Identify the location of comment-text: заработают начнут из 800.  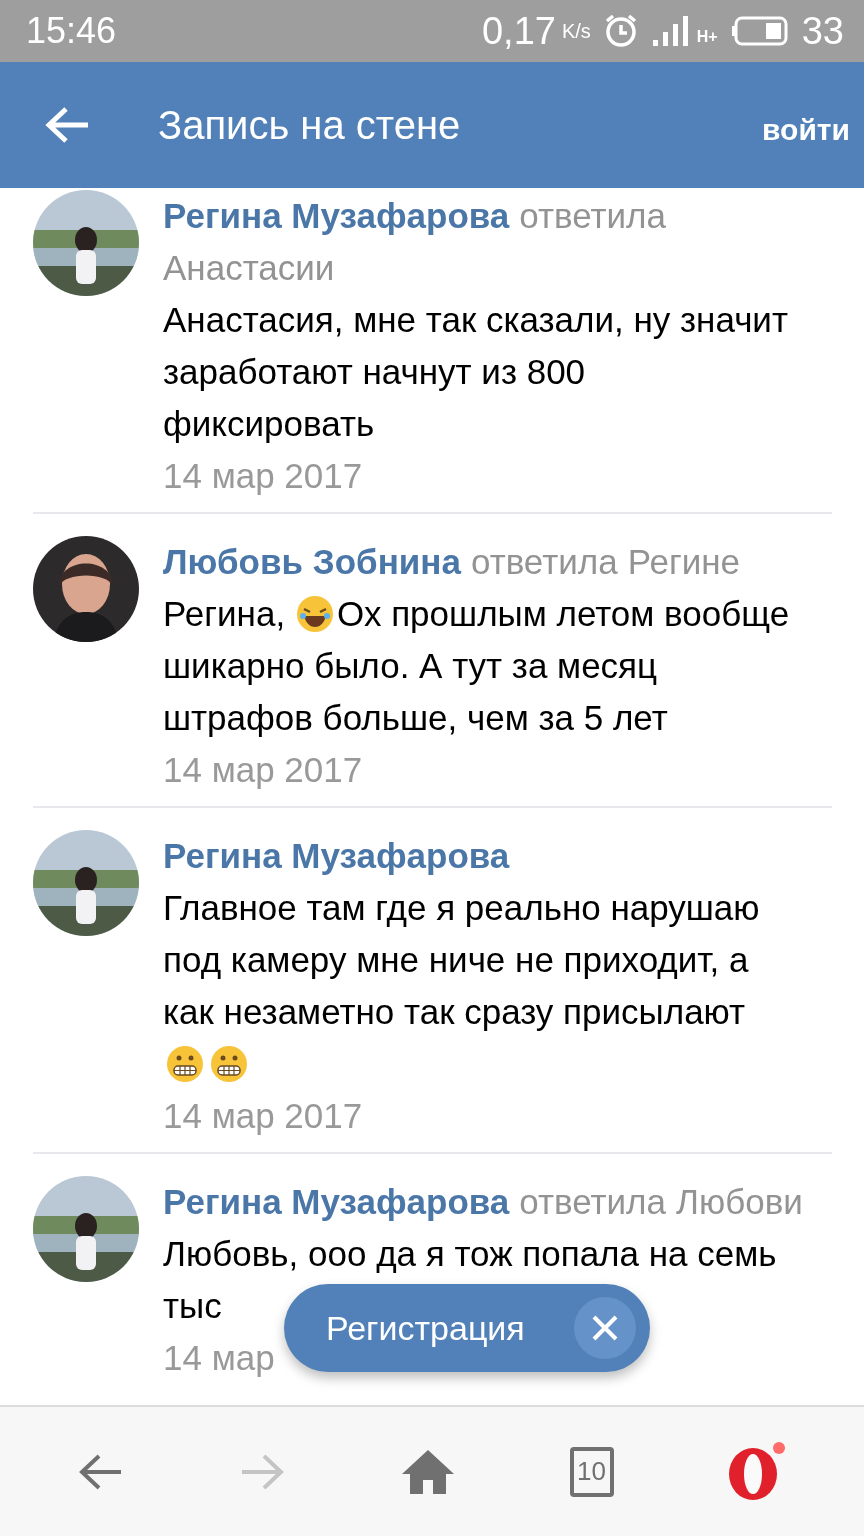
(374, 372).